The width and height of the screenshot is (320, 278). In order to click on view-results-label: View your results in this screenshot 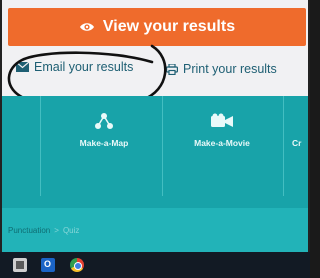, I will do `click(169, 26)`.